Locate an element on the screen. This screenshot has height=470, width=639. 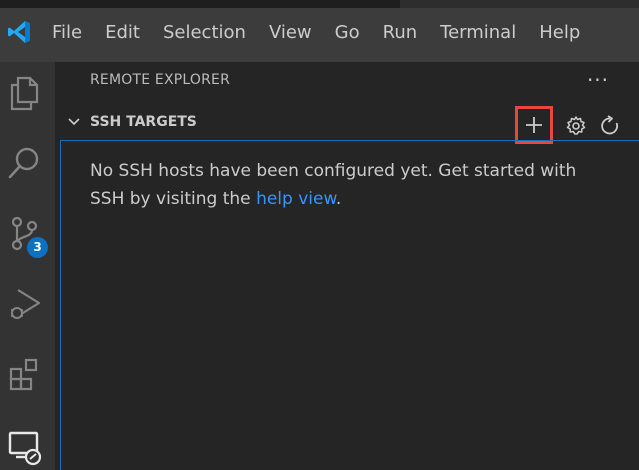
remote-explorer-icon is located at coordinates (25, 447).